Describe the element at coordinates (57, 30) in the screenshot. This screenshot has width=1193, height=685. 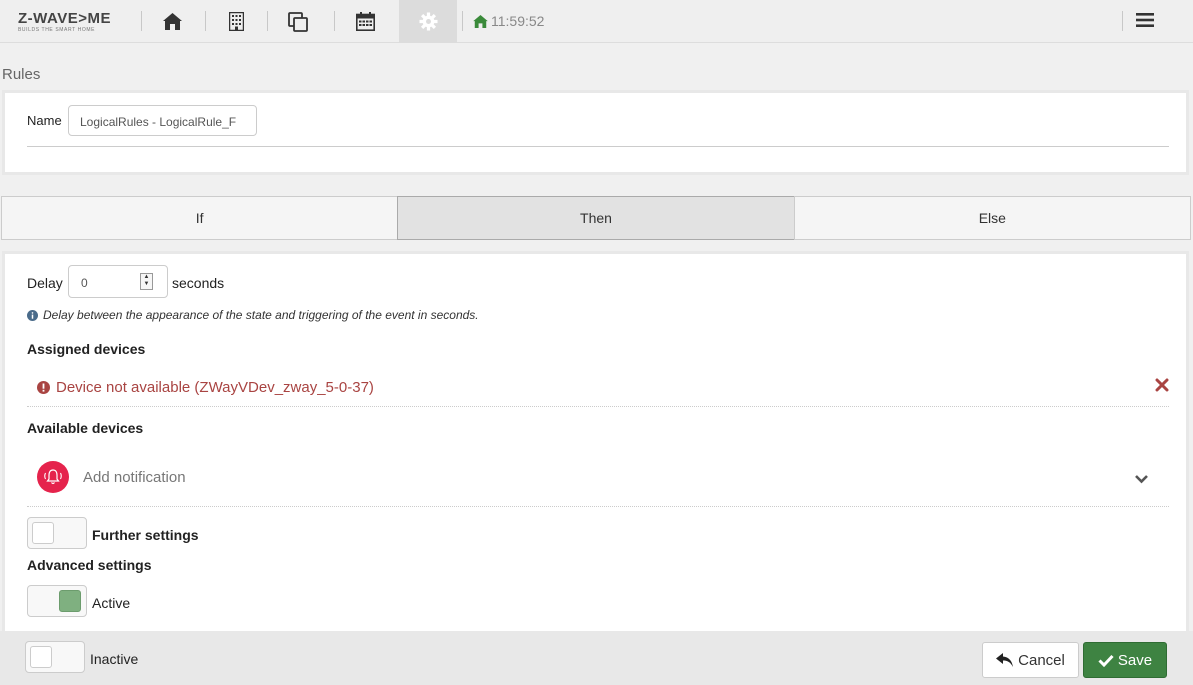
I see `logo-tagline: BUILDS THE SMART HOME` at that location.